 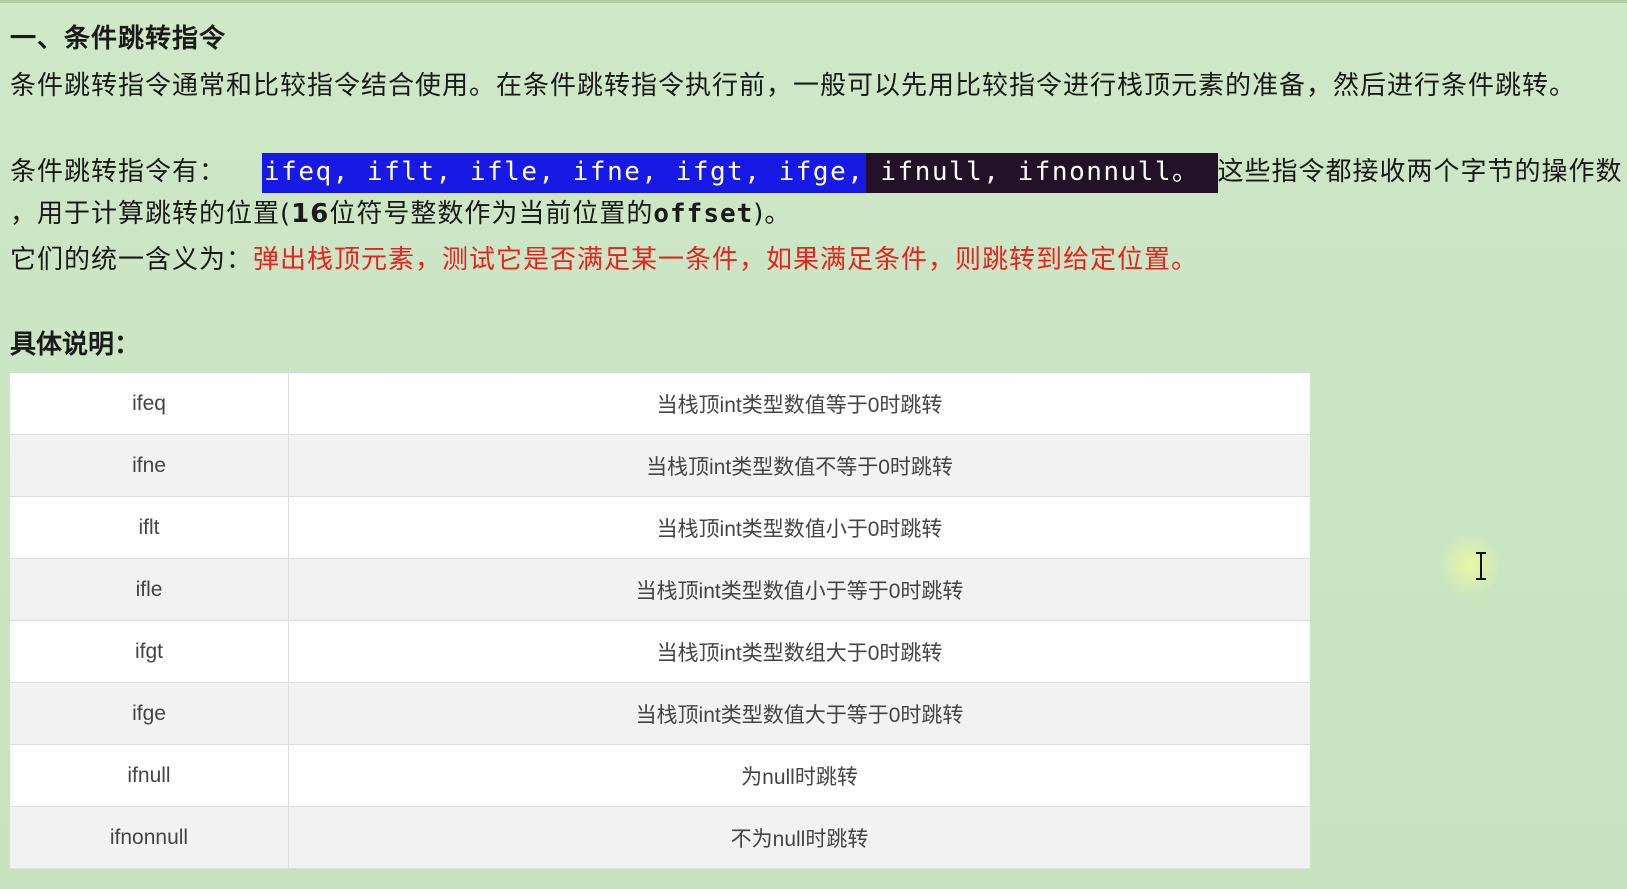 I want to click on desc-cell: 不为null时跳转, so click(x=799, y=837).